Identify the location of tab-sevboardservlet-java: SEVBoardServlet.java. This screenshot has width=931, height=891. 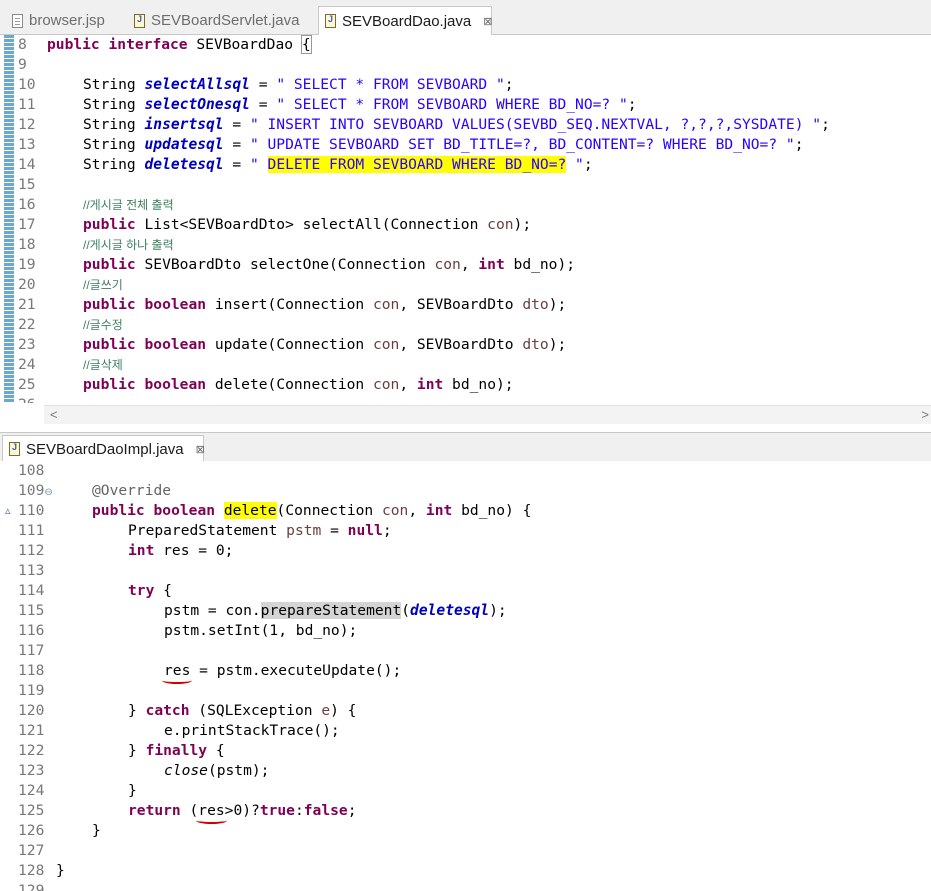
(213, 20).